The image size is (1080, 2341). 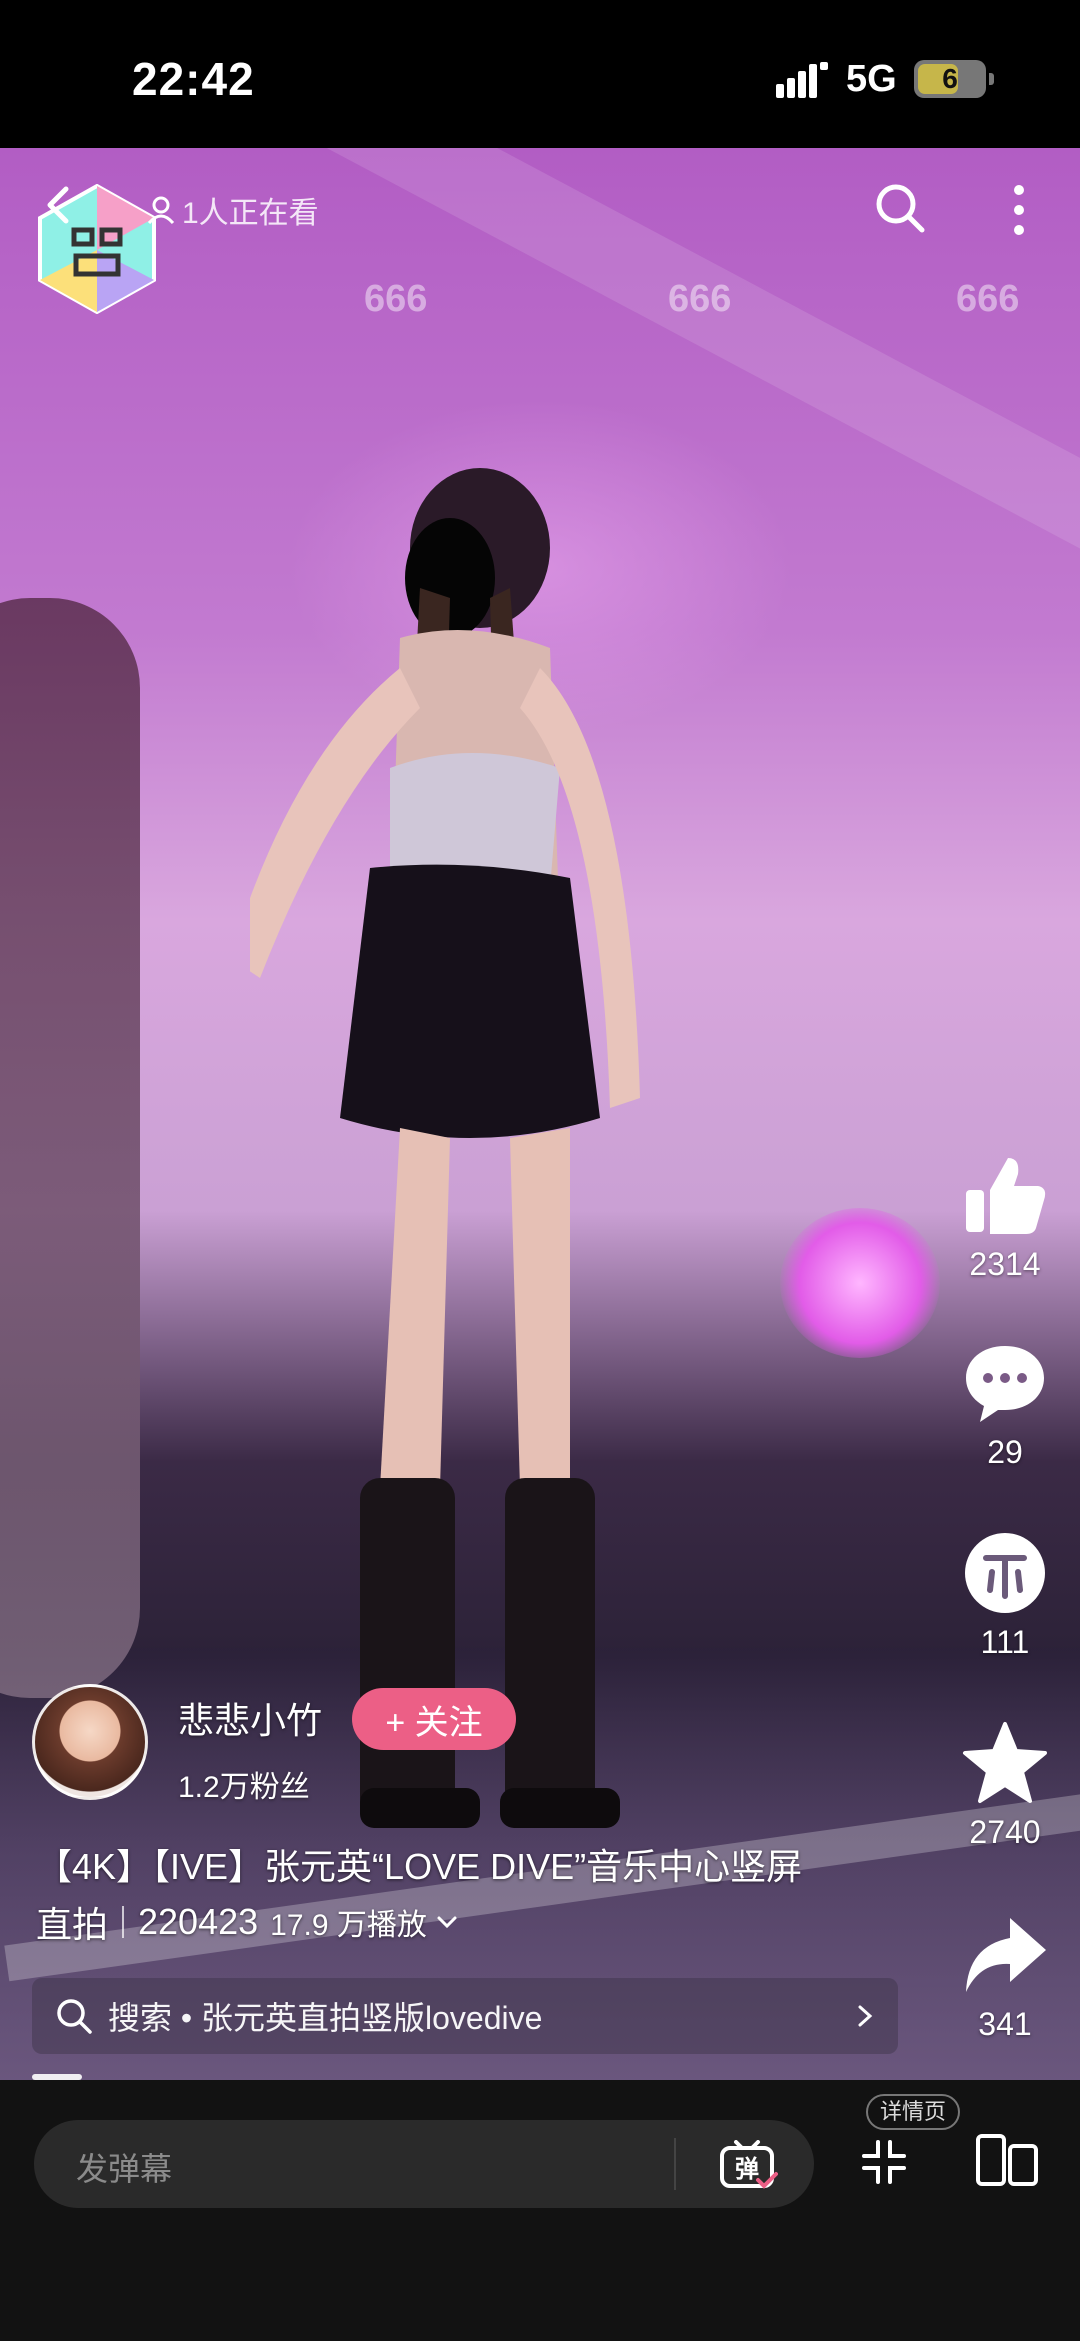 What do you see at coordinates (250, 213) in the screenshot?
I see `viewer-count-label: 1人正在看` at bounding box center [250, 213].